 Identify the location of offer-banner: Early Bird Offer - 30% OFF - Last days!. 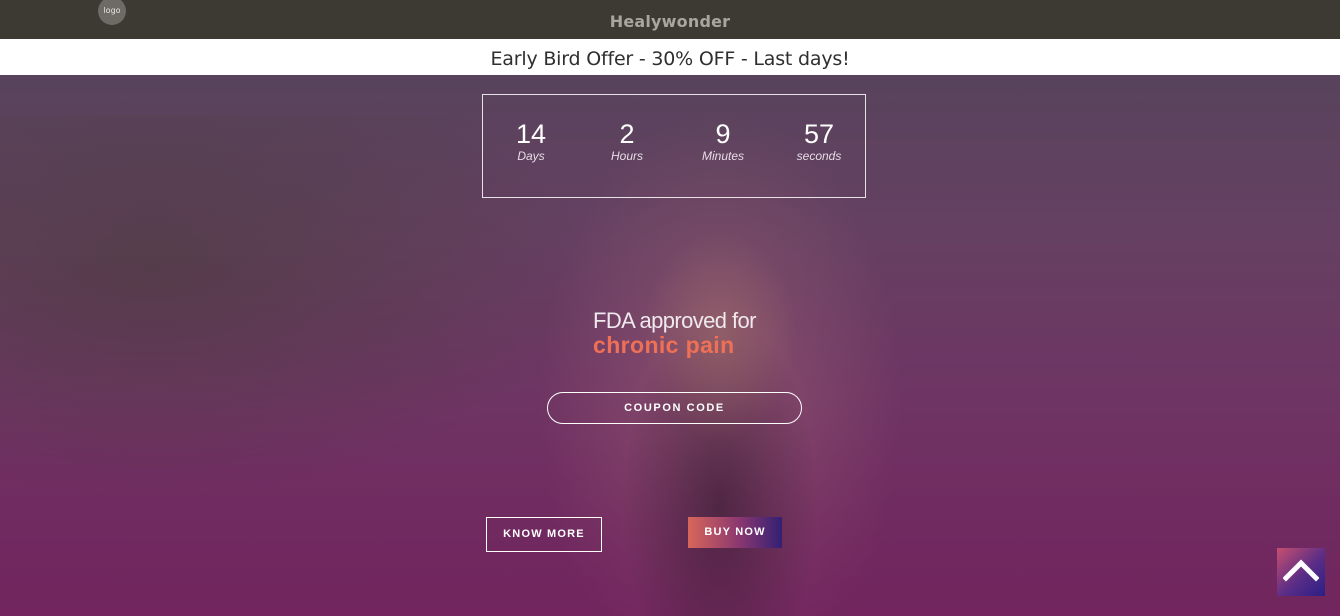
(670, 57).